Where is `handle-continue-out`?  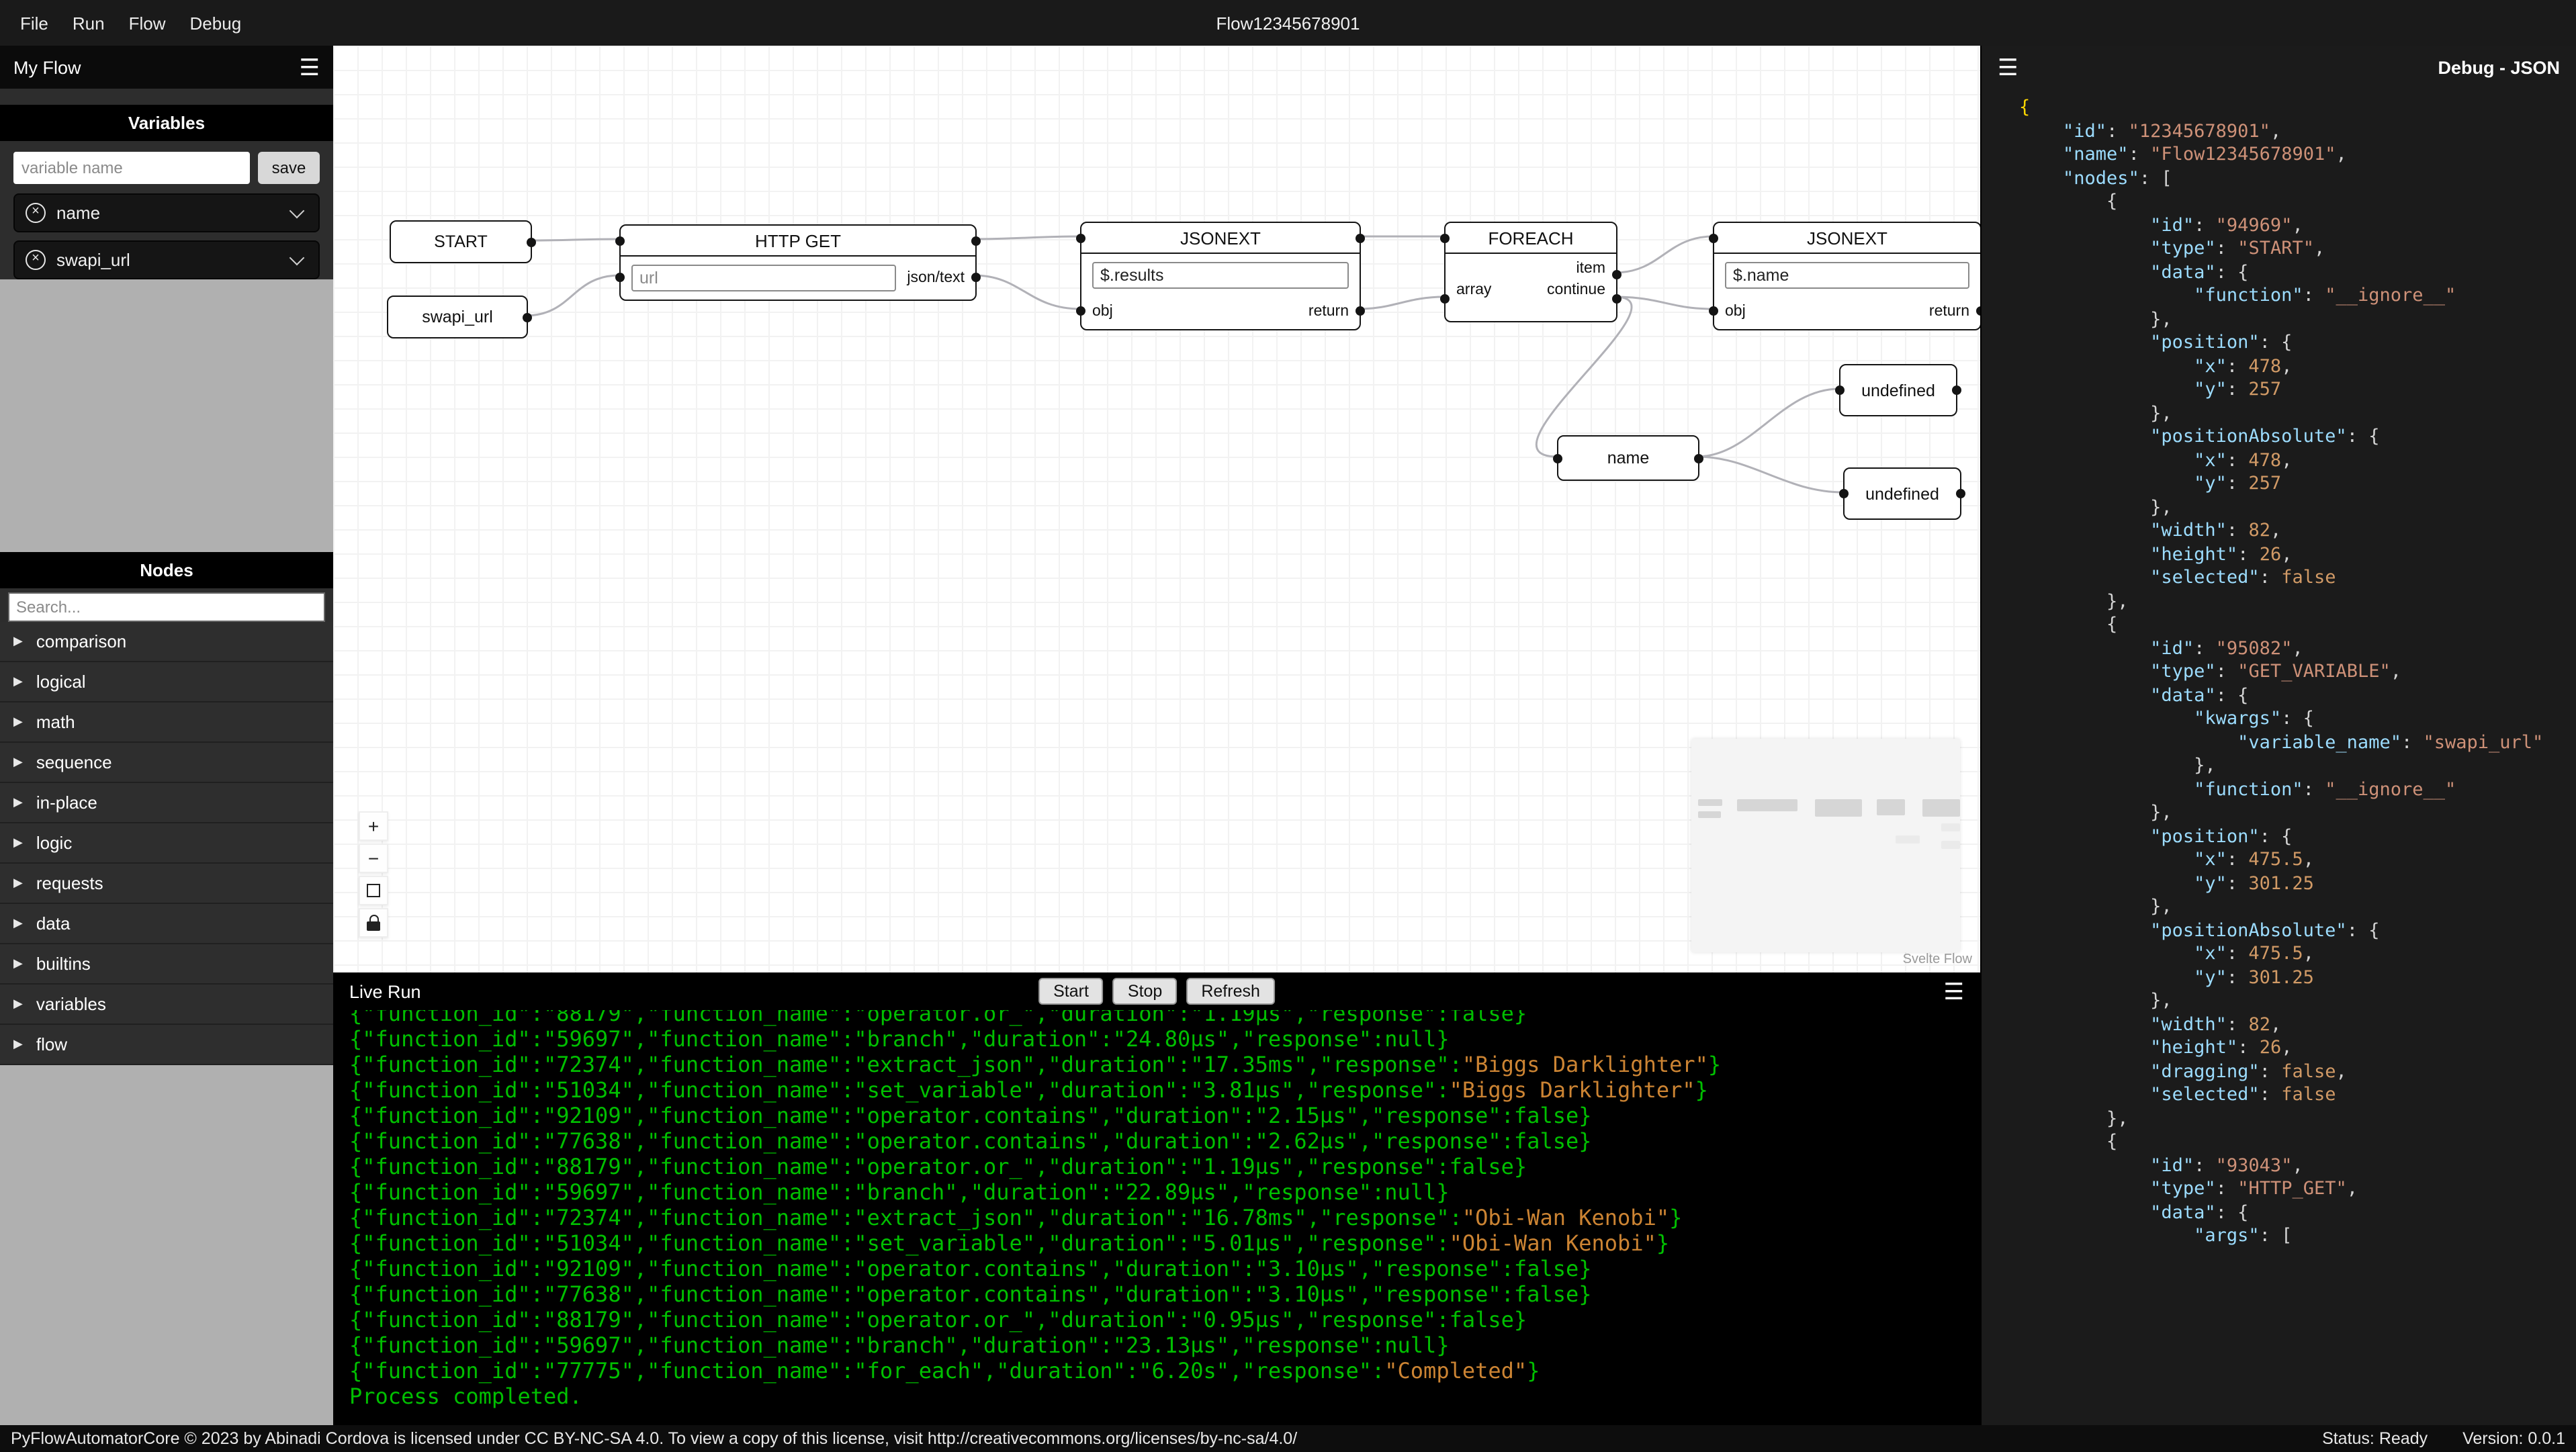 handle-continue-out is located at coordinates (1617, 298).